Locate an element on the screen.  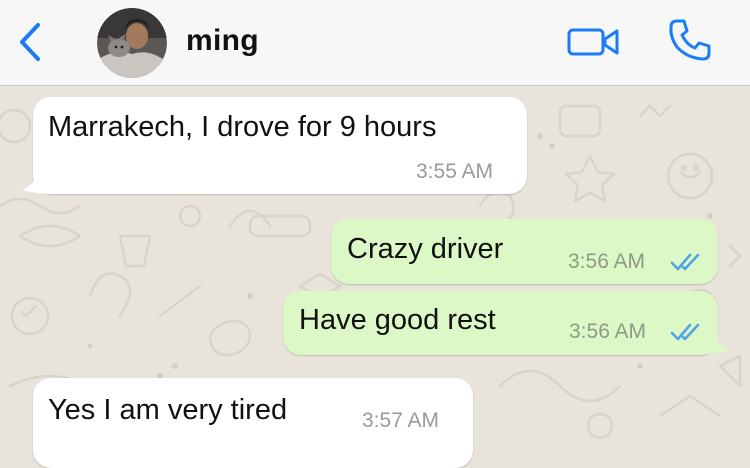
message-text: Yes I am very tired is located at coordinates (168, 410).